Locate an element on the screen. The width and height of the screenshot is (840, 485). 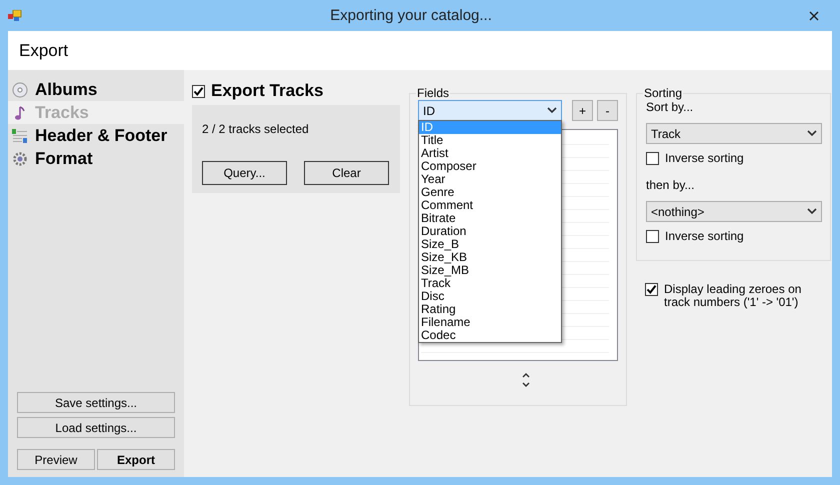
app-icon is located at coordinates (15, 16).